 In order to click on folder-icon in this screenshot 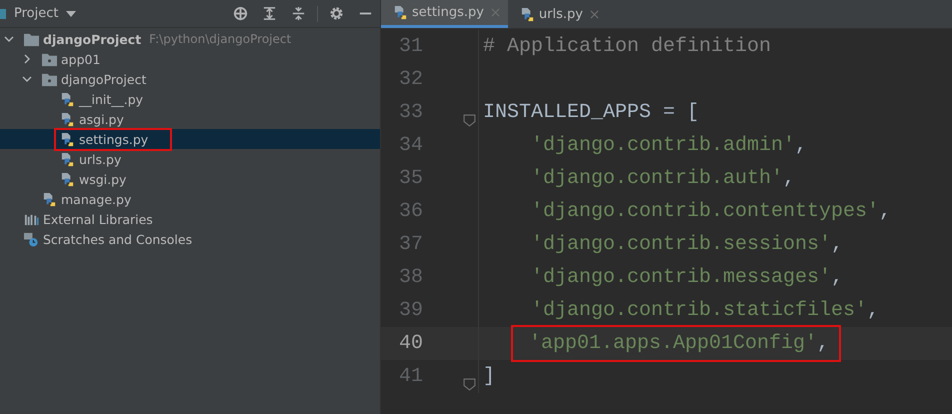, I will do `click(31, 39)`.